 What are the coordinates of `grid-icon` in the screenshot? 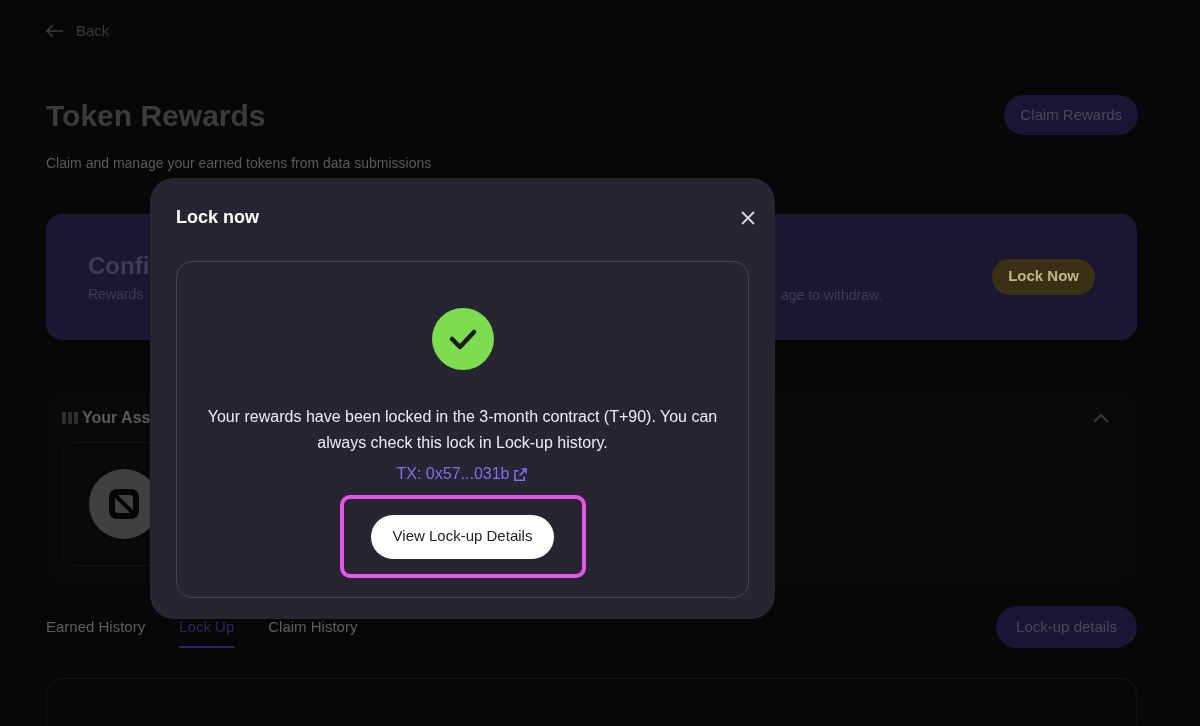 It's located at (70, 417).